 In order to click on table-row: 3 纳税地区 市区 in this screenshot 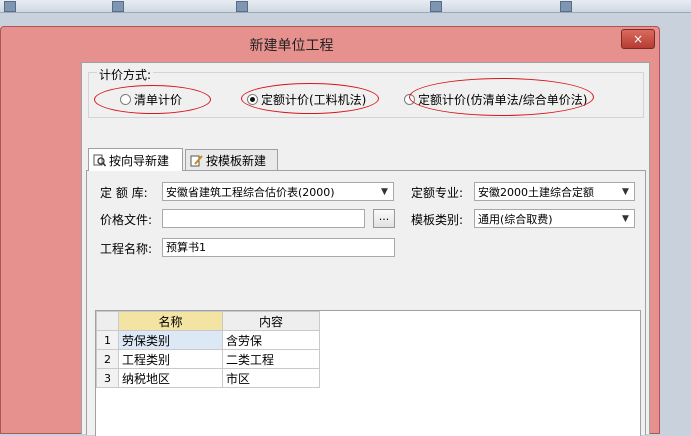, I will do `click(208, 378)`.